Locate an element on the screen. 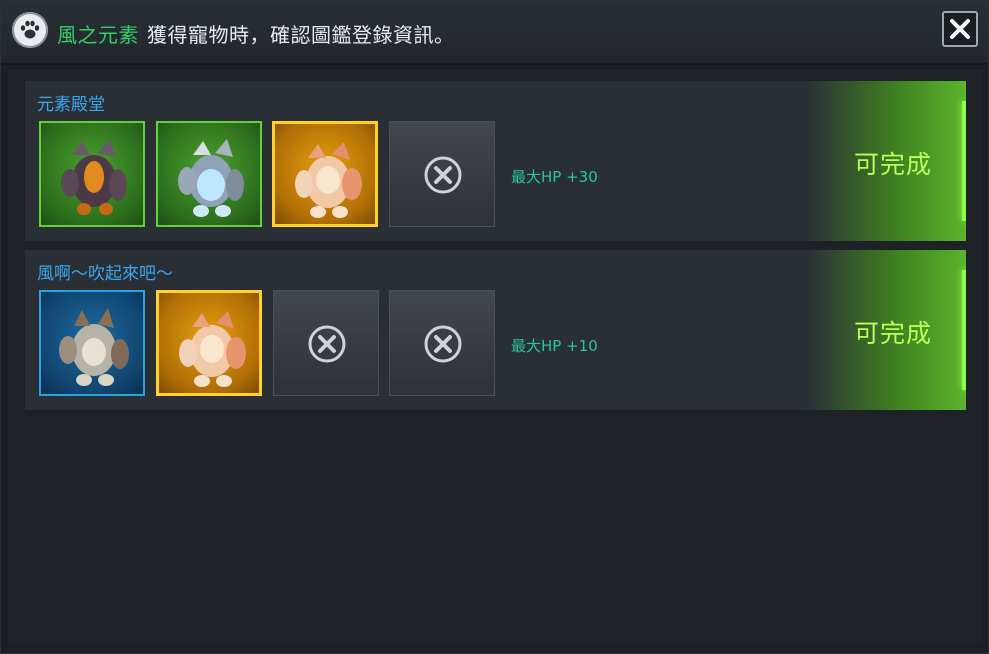 Image resolution: width=989 pixels, height=654 pixels. header-message: 獲得寵物時，確認圖鑑登錄資訊。 is located at coordinates (301, 35).